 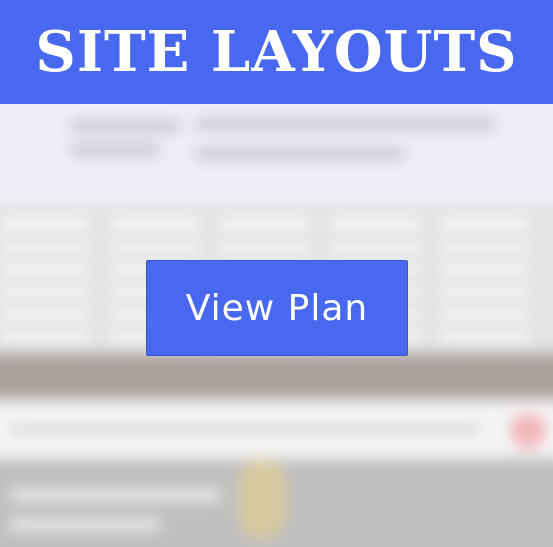 What do you see at coordinates (276, 429) in the screenshot?
I see `blurred-info-band` at bounding box center [276, 429].